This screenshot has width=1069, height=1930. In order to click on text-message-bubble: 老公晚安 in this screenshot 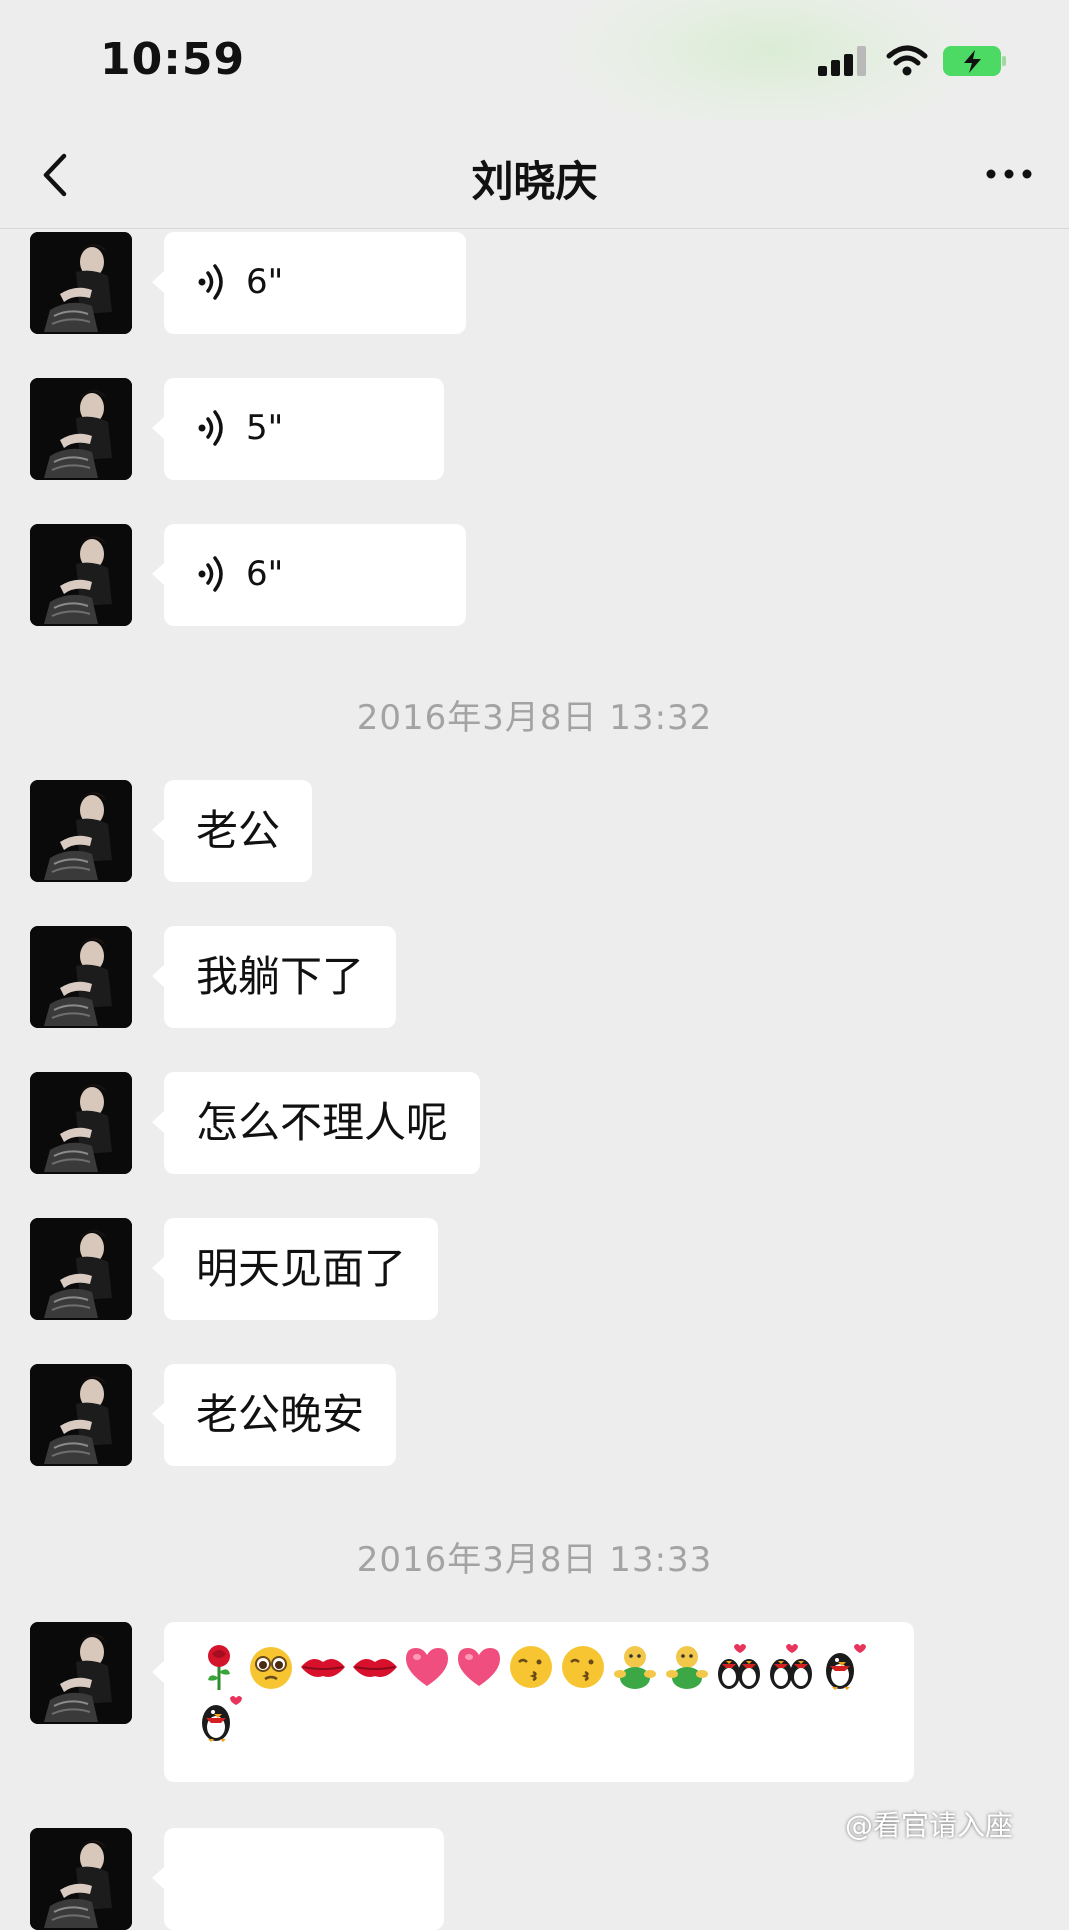, I will do `click(274, 1415)`.